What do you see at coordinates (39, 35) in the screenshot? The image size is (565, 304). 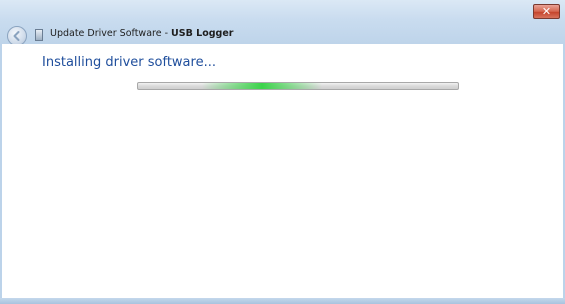 I see `device-icon` at bounding box center [39, 35].